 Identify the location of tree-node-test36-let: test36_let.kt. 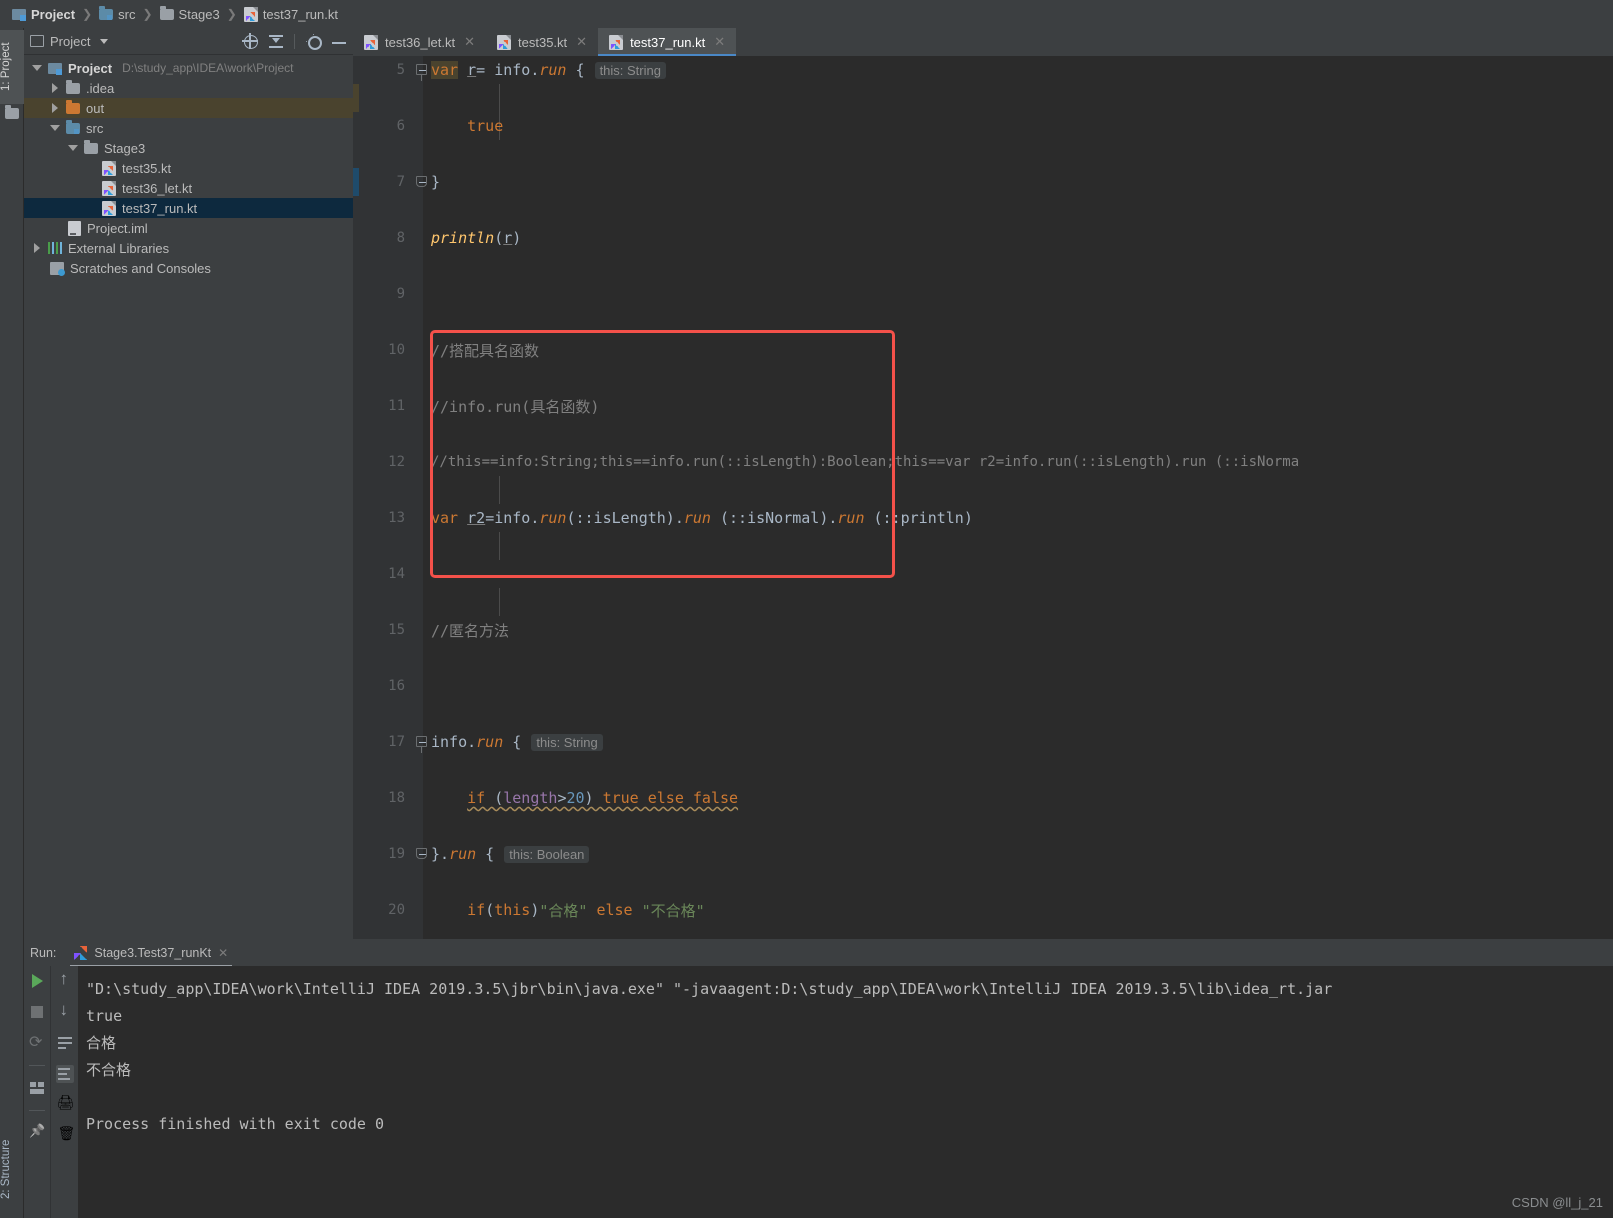
(188, 188).